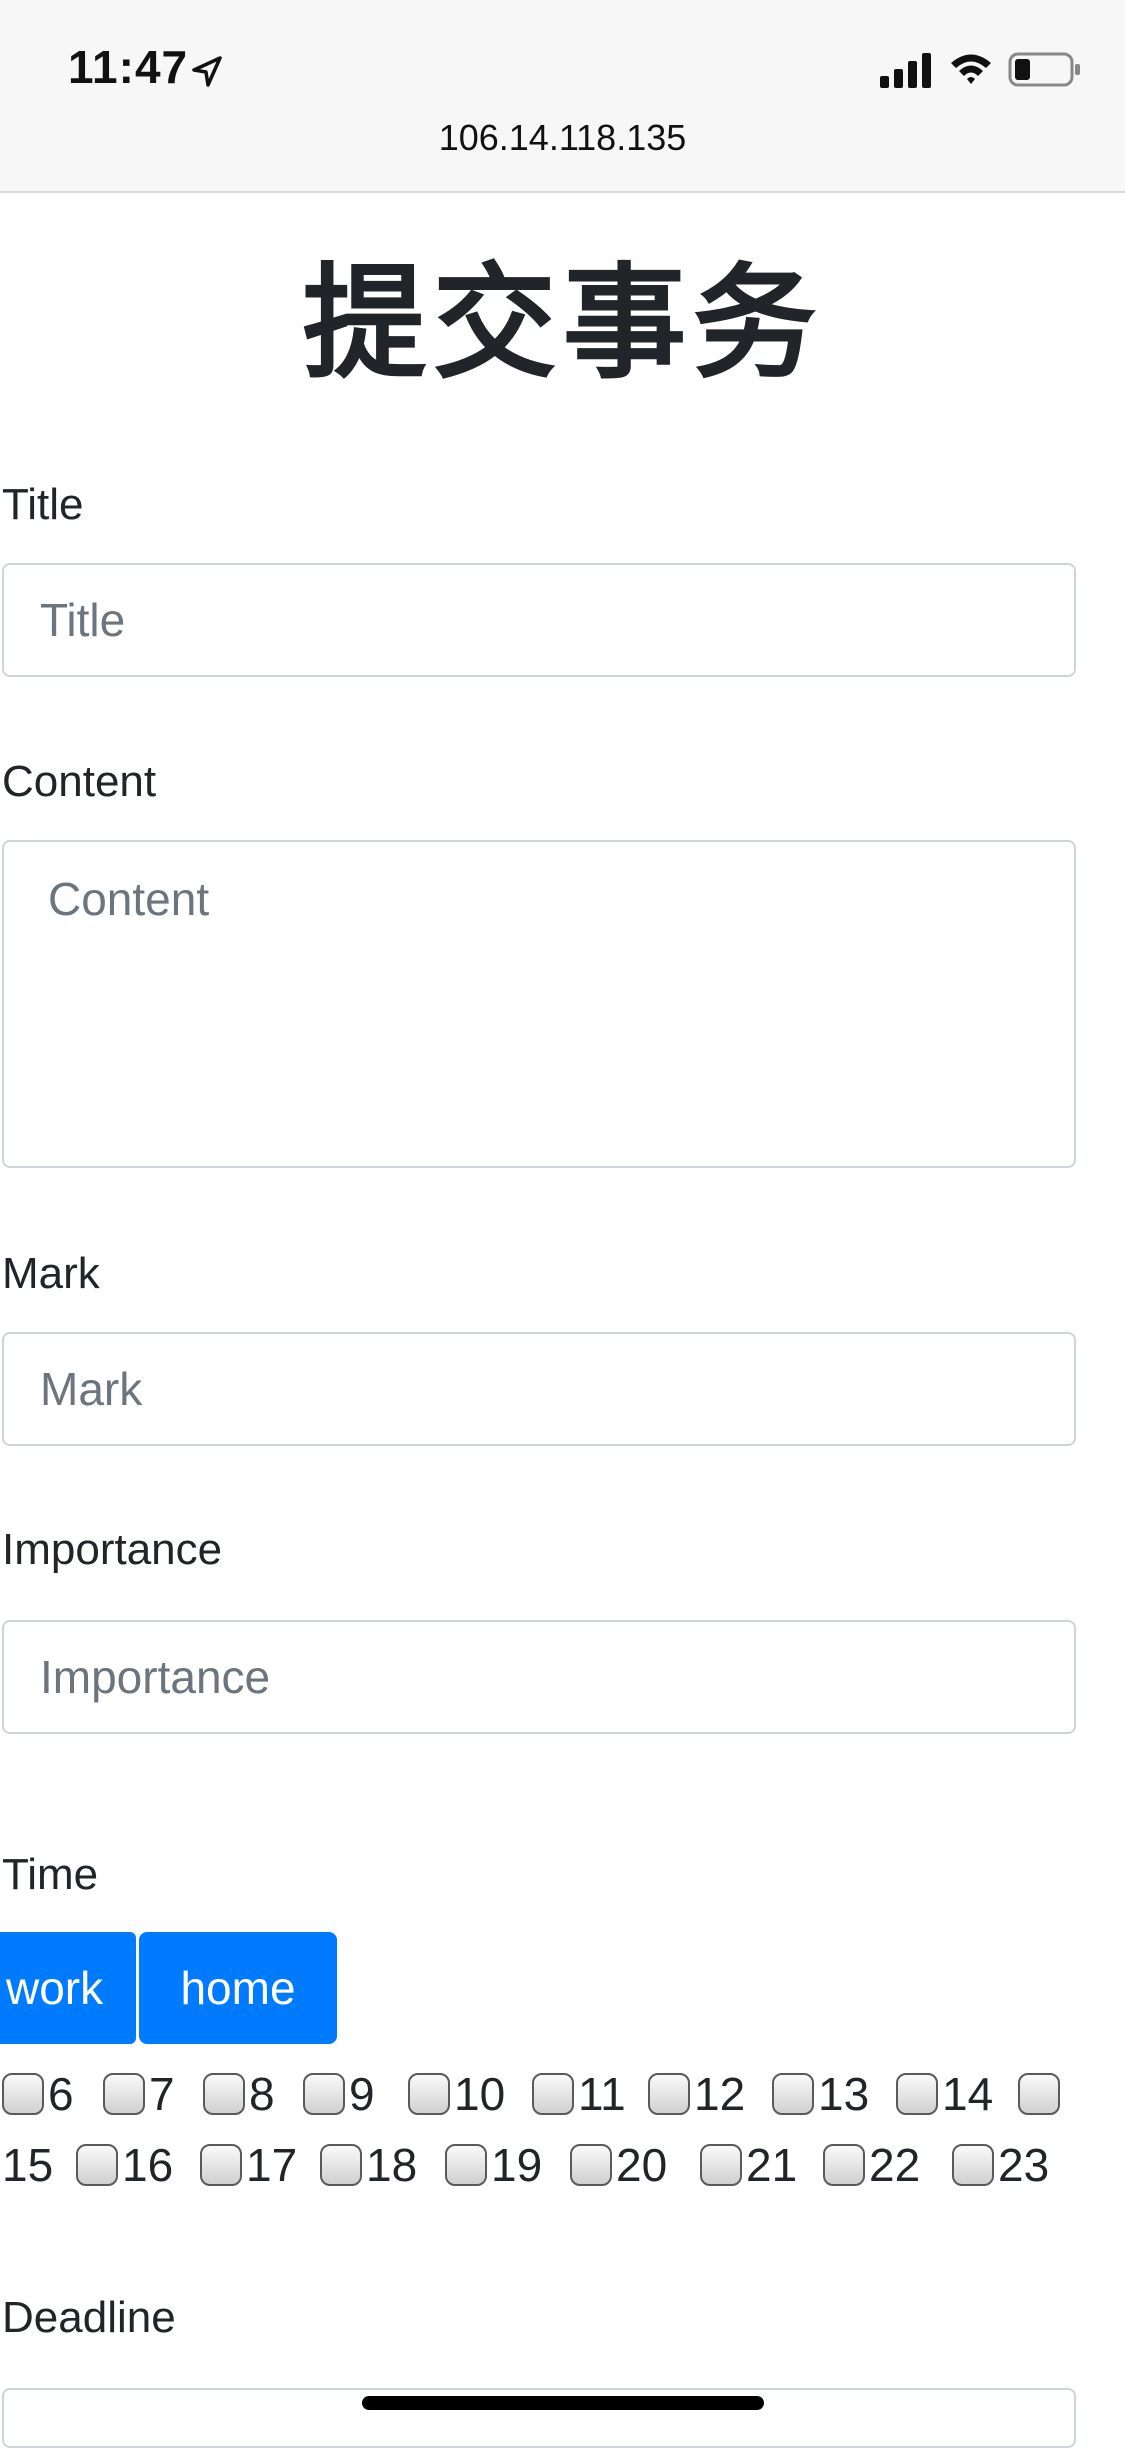 This screenshot has width=1125, height=2448. What do you see at coordinates (905, 70) in the screenshot?
I see `cellular-signal-icon` at bounding box center [905, 70].